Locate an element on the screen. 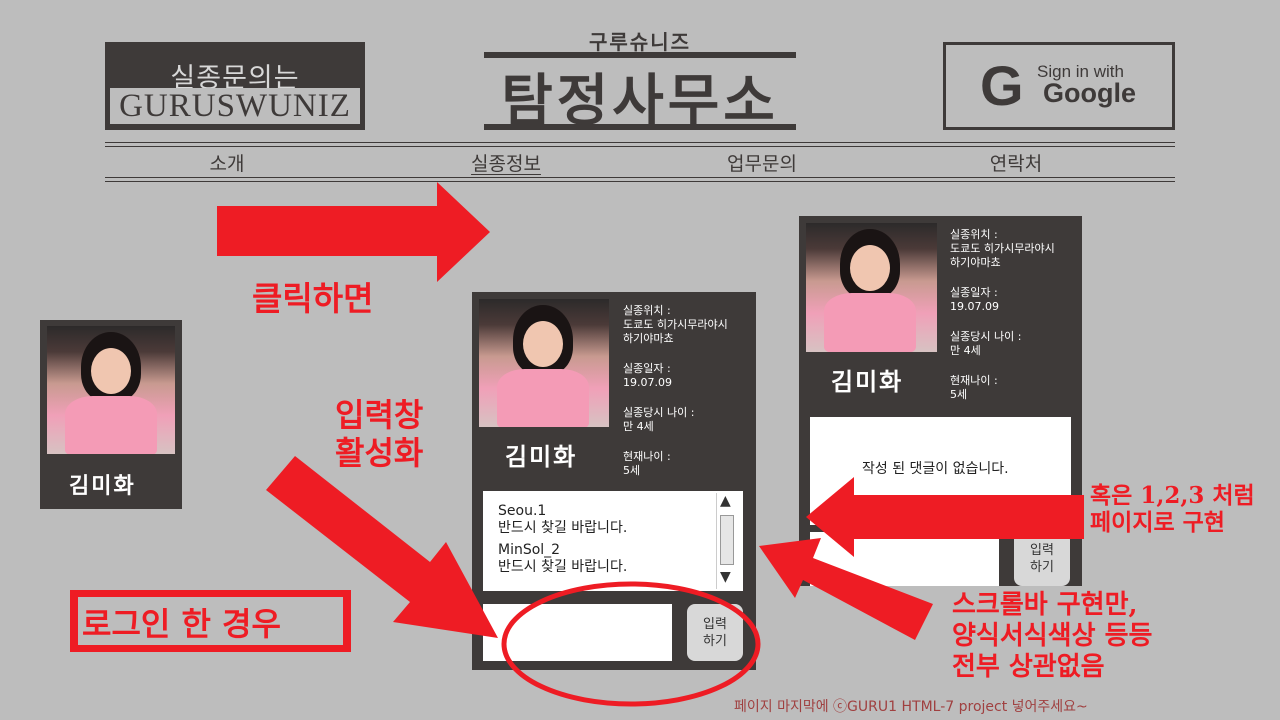 This screenshot has height=720, width=1280. title-rule-bottom is located at coordinates (640, 127).